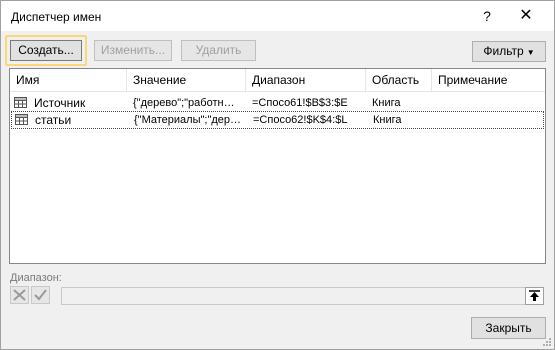 The image size is (555, 350). Describe the element at coordinates (300, 103) in the screenshot. I see `row-range: =Спосо61!$B$3:$E` at that location.